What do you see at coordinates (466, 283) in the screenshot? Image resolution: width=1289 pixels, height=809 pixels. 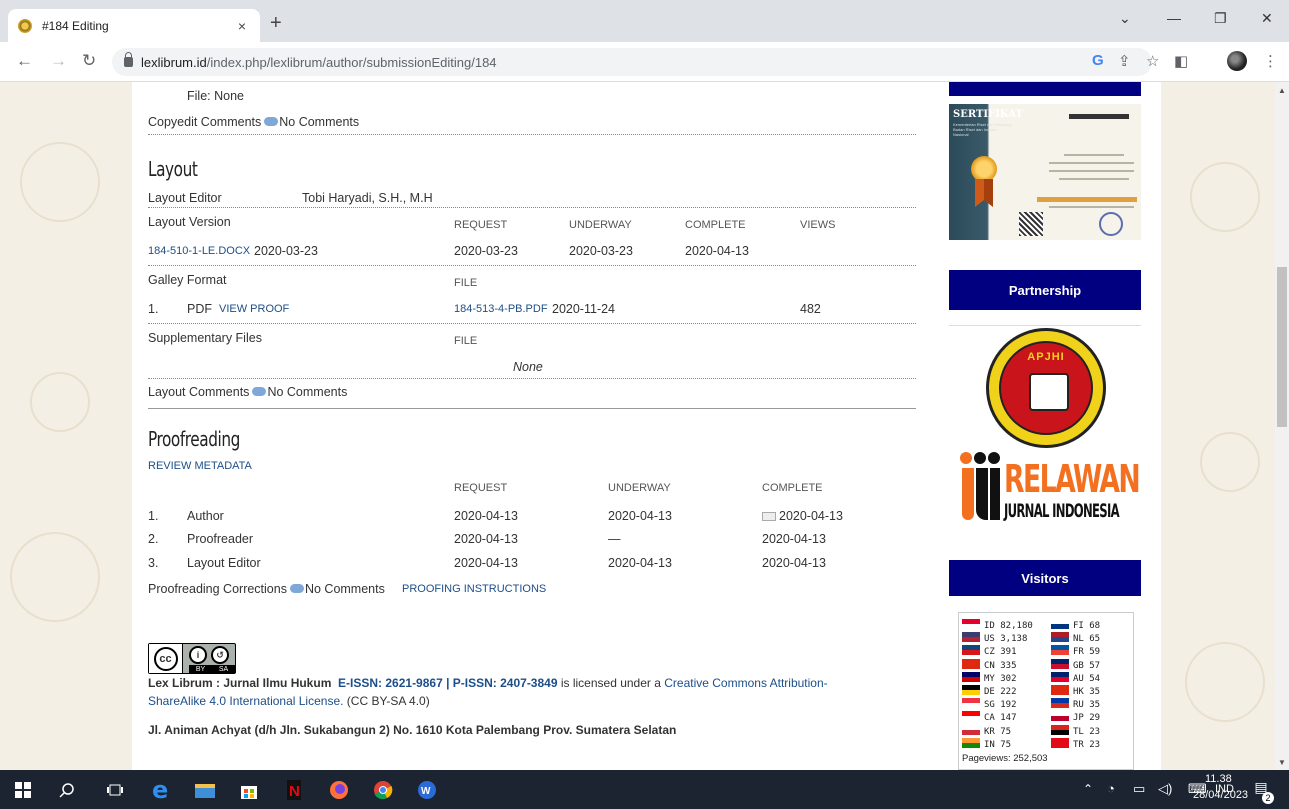 I see `col-file: FILE` at bounding box center [466, 283].